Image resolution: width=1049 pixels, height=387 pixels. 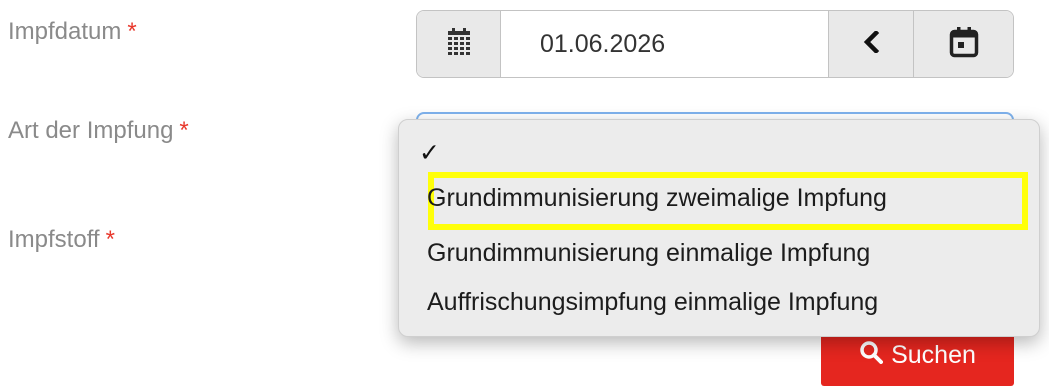 I want to click on previous-date-button, so click(x=871, y=44).